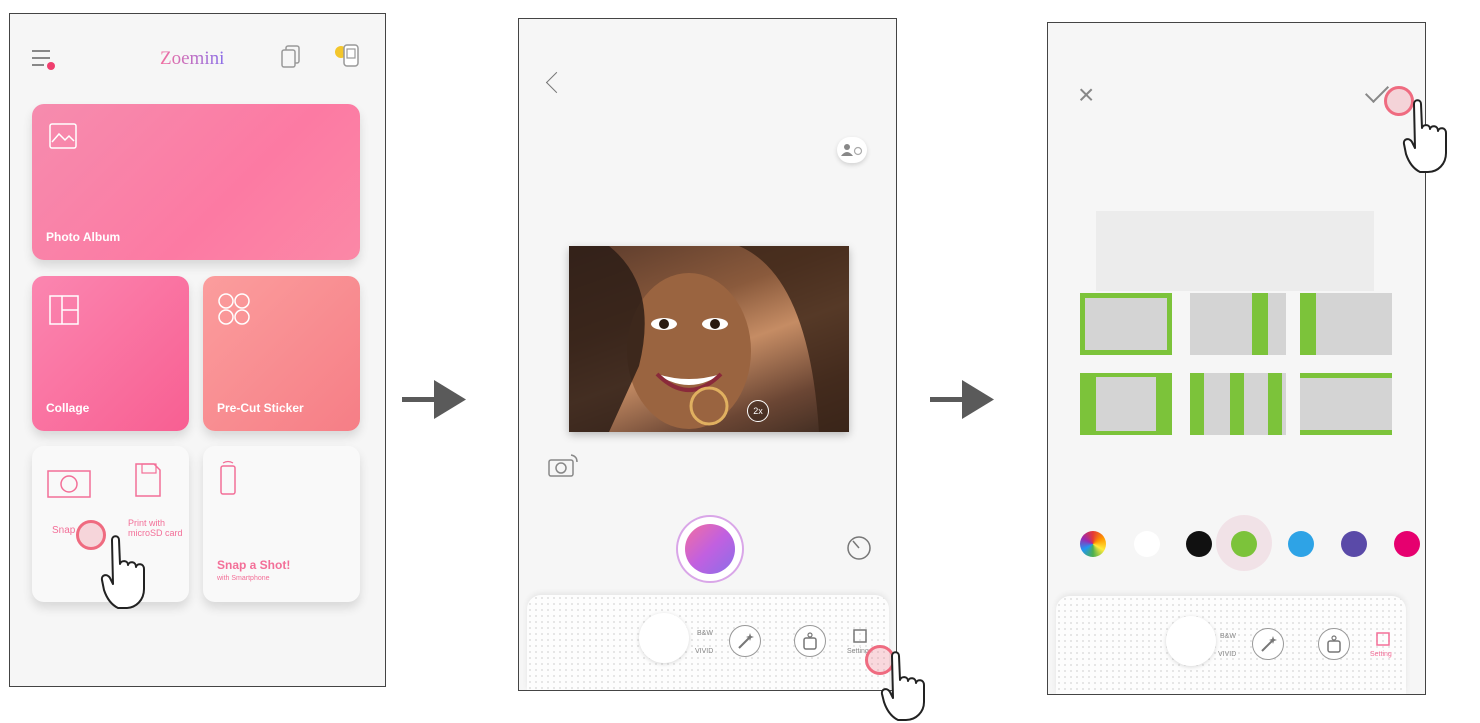 The image size is (1480, 723). What do you see at coordinates (1086, 95) in the screenshot?
I see `close-icon: ×` at bounding box center [1086, 95].